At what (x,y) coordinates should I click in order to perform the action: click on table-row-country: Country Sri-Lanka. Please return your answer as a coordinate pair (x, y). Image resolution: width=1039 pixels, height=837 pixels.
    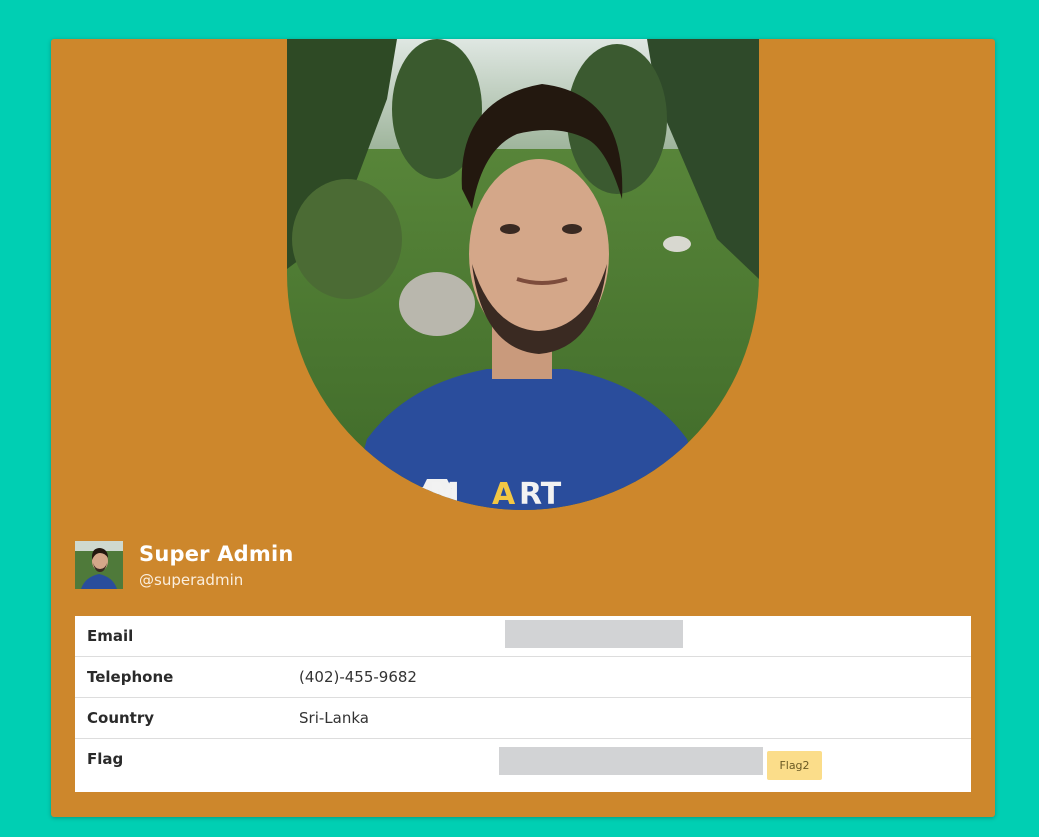
    Looking at the image, I should click on (523, 718).